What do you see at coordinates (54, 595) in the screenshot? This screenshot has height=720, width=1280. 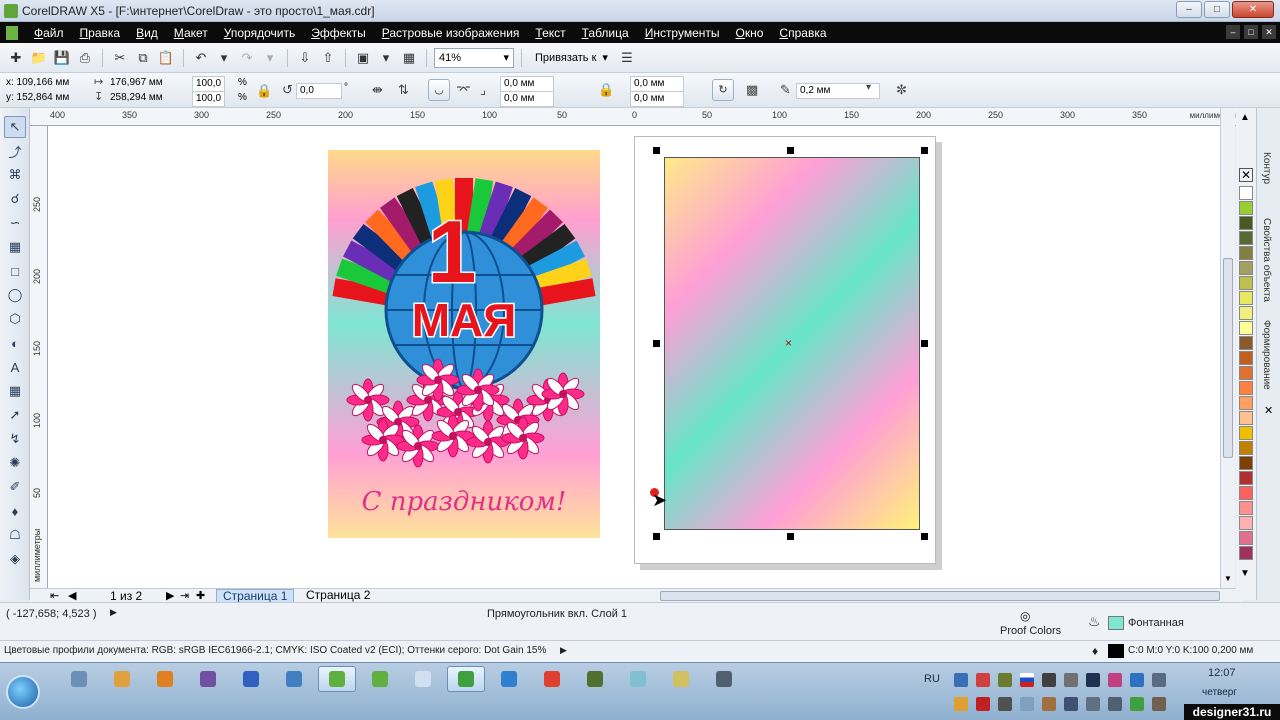 I see `first-page-icon: ⇤` at bounding box center [54, 595].